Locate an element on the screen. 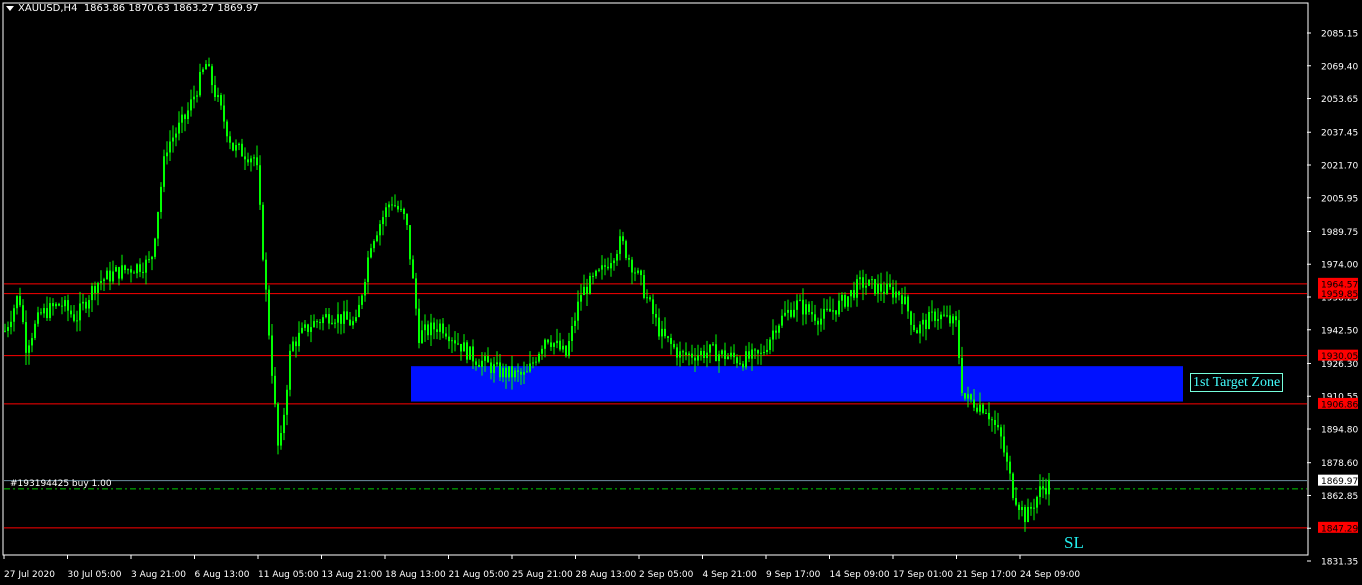  price-tick-label: 1831.35 is located at coordinates (1339, 563).